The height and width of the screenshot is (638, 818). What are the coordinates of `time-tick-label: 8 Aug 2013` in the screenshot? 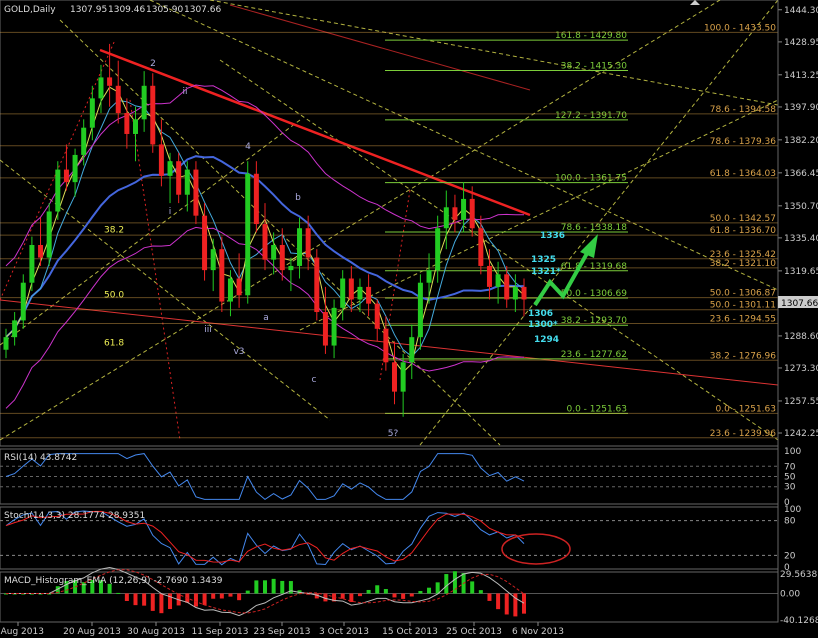 It's located at (22, 632).